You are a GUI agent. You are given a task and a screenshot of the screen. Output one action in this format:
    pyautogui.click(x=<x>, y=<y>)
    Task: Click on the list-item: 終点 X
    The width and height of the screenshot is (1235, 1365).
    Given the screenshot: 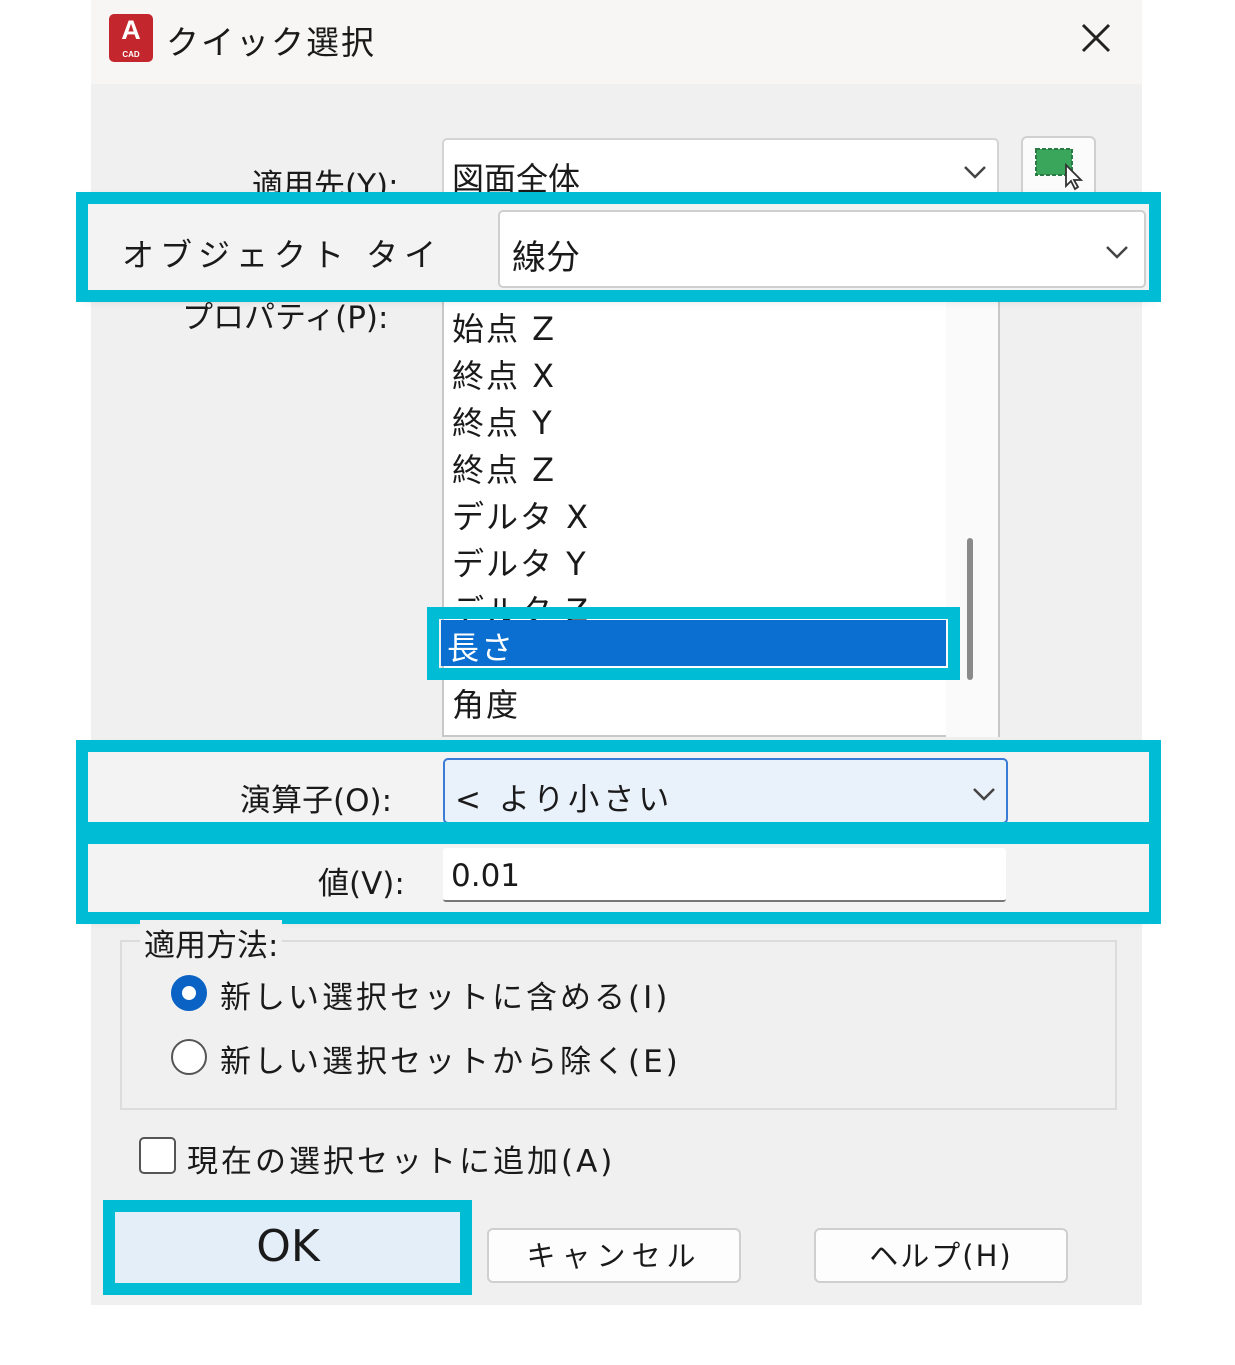 What is the action you would take?
    pyautogui.click(x=504, y=374)
    